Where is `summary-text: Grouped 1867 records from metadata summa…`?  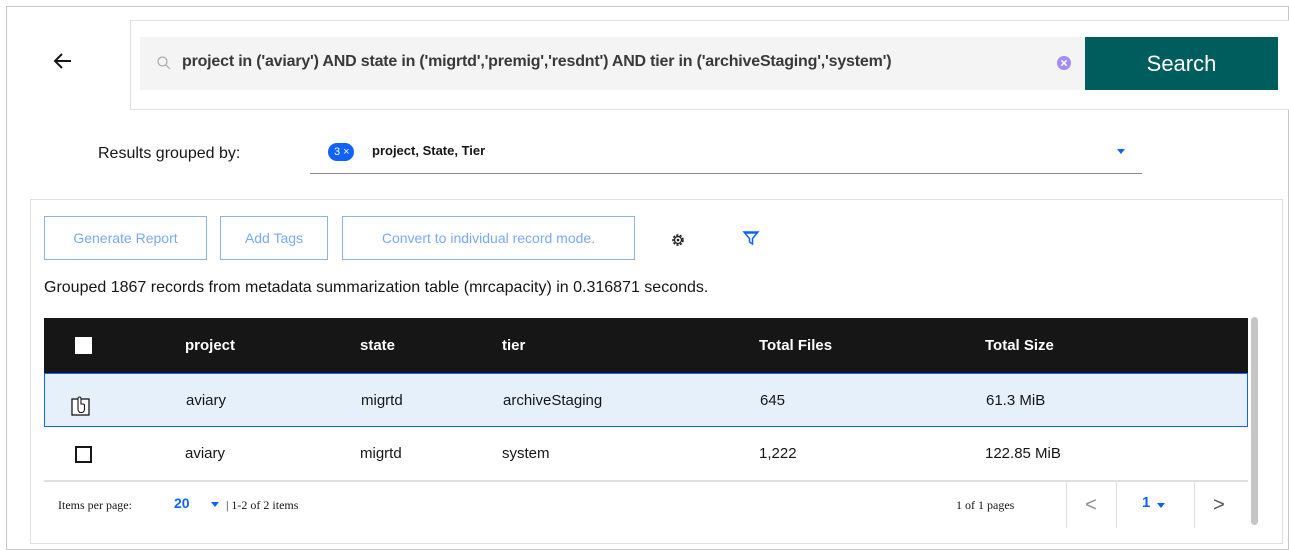 summary-text: Grouped 1867 records from metadata summa… is located at coordinates (376, 287).